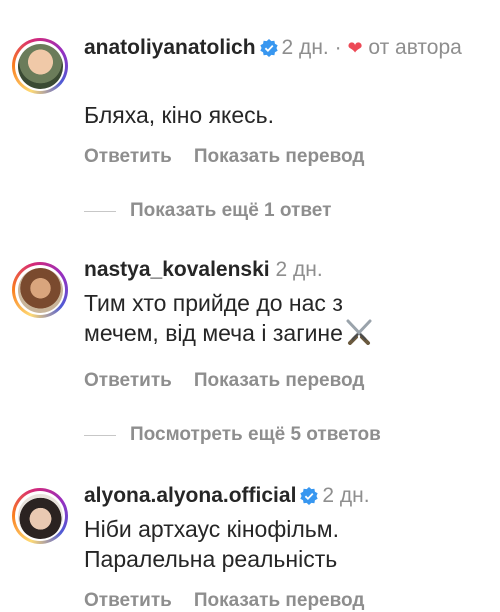 The image size is (500, 612). Describe the element at coordinates (231, 210) in the screenshot. I see `show-more-replies-label: Показать ещё 1 ответ` at that location.